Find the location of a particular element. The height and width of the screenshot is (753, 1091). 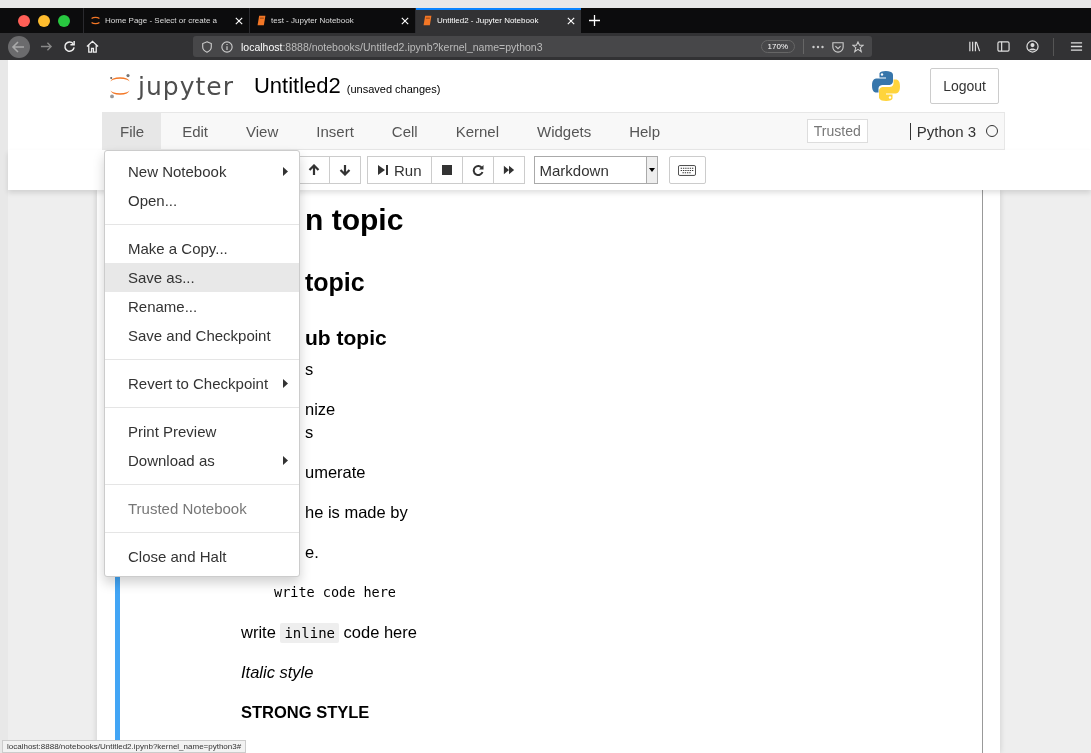

heading: n topic is located at coordinates (354, 219).